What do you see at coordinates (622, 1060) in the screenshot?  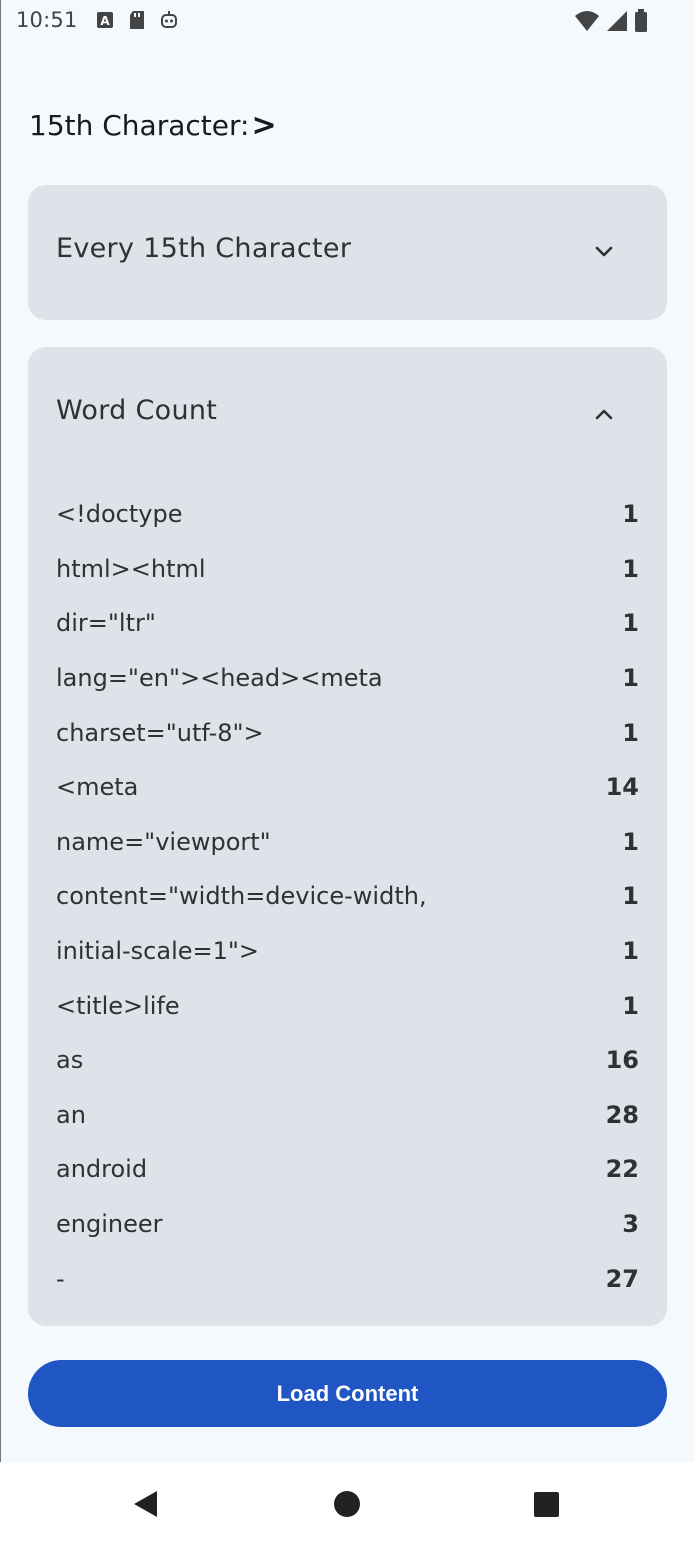 I see `word-count-value: 16` at bounding box center [622, 1060].